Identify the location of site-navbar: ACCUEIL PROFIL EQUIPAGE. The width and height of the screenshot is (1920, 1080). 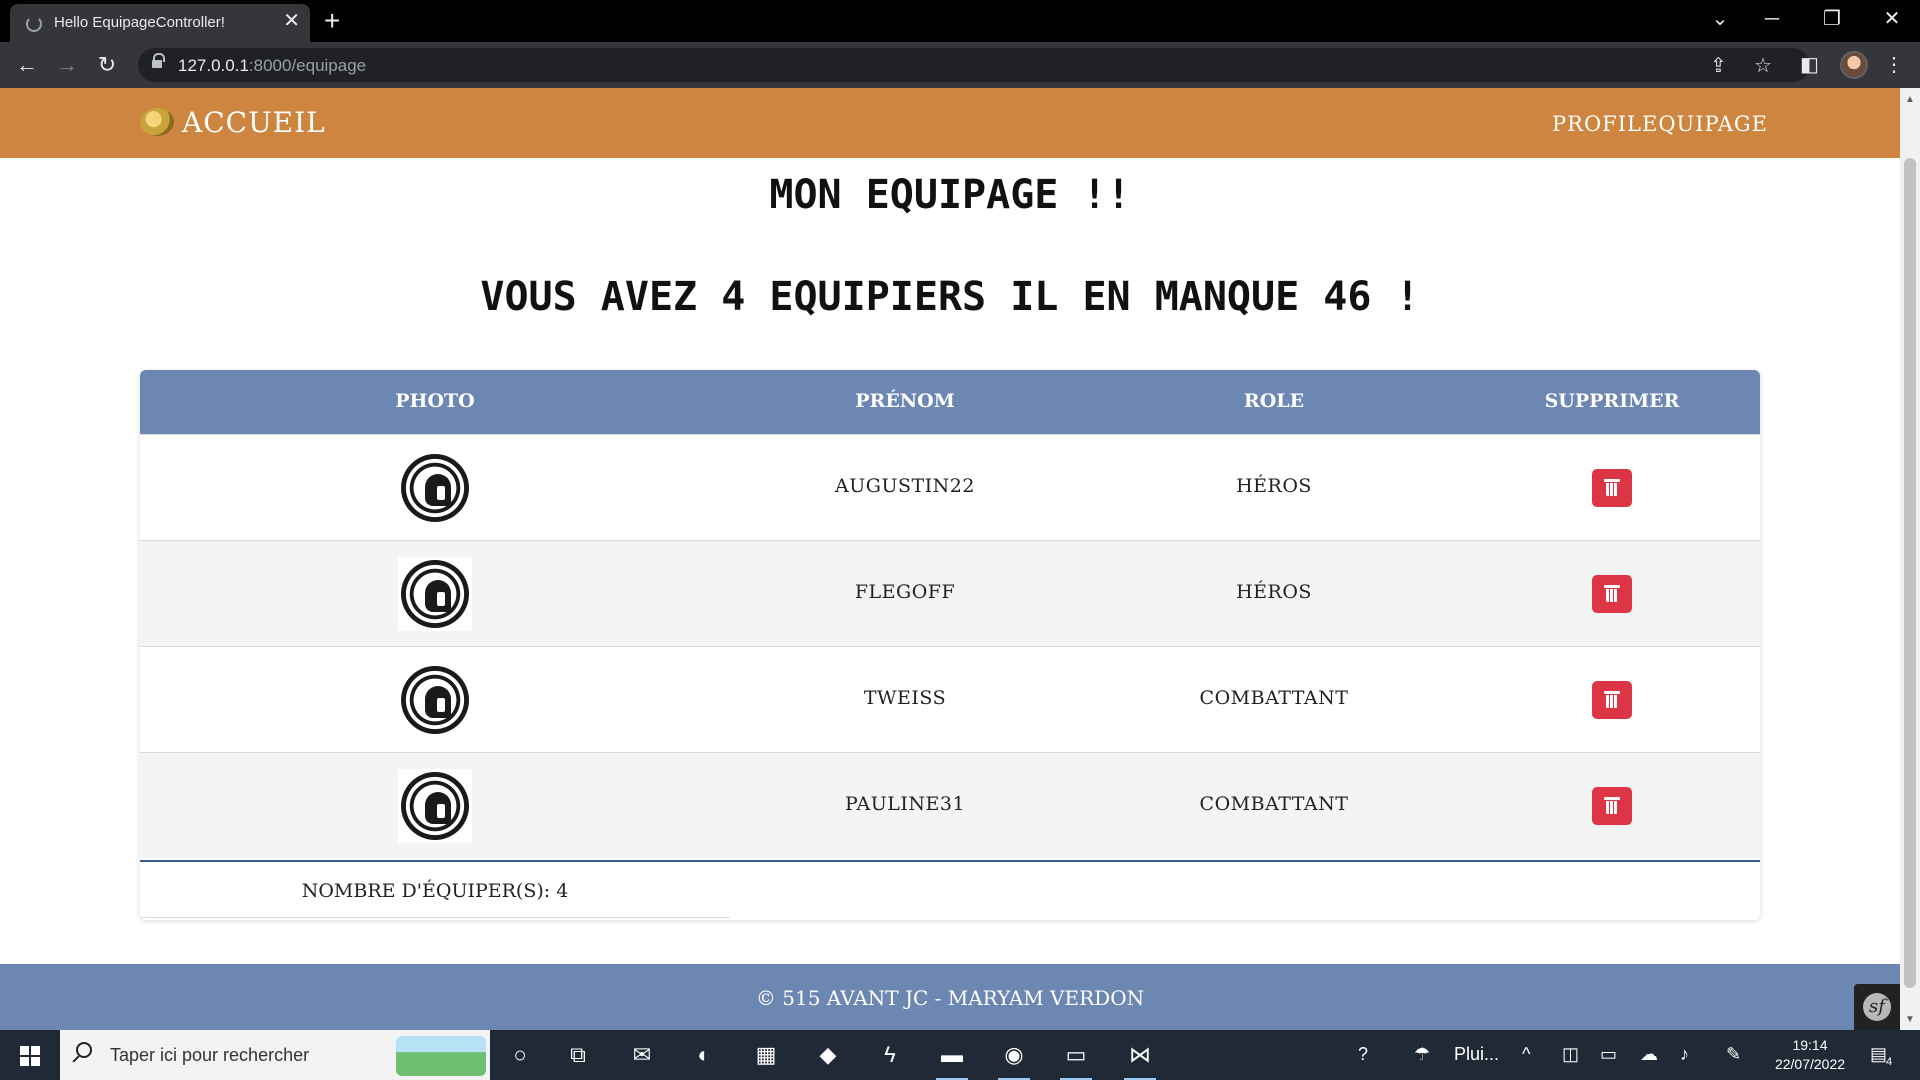
(950, 123).